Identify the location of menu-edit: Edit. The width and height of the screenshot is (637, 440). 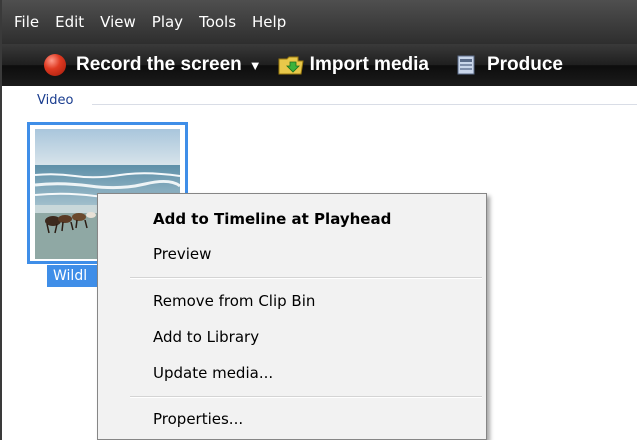
(69, 22).